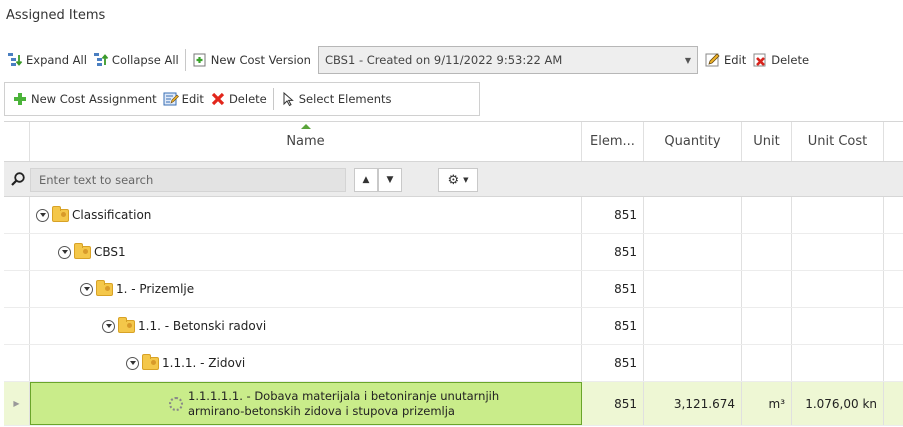  Describe the element at coordinates (366, 180) in the screenshot. I see `search-previous-button: ▲` at that location.